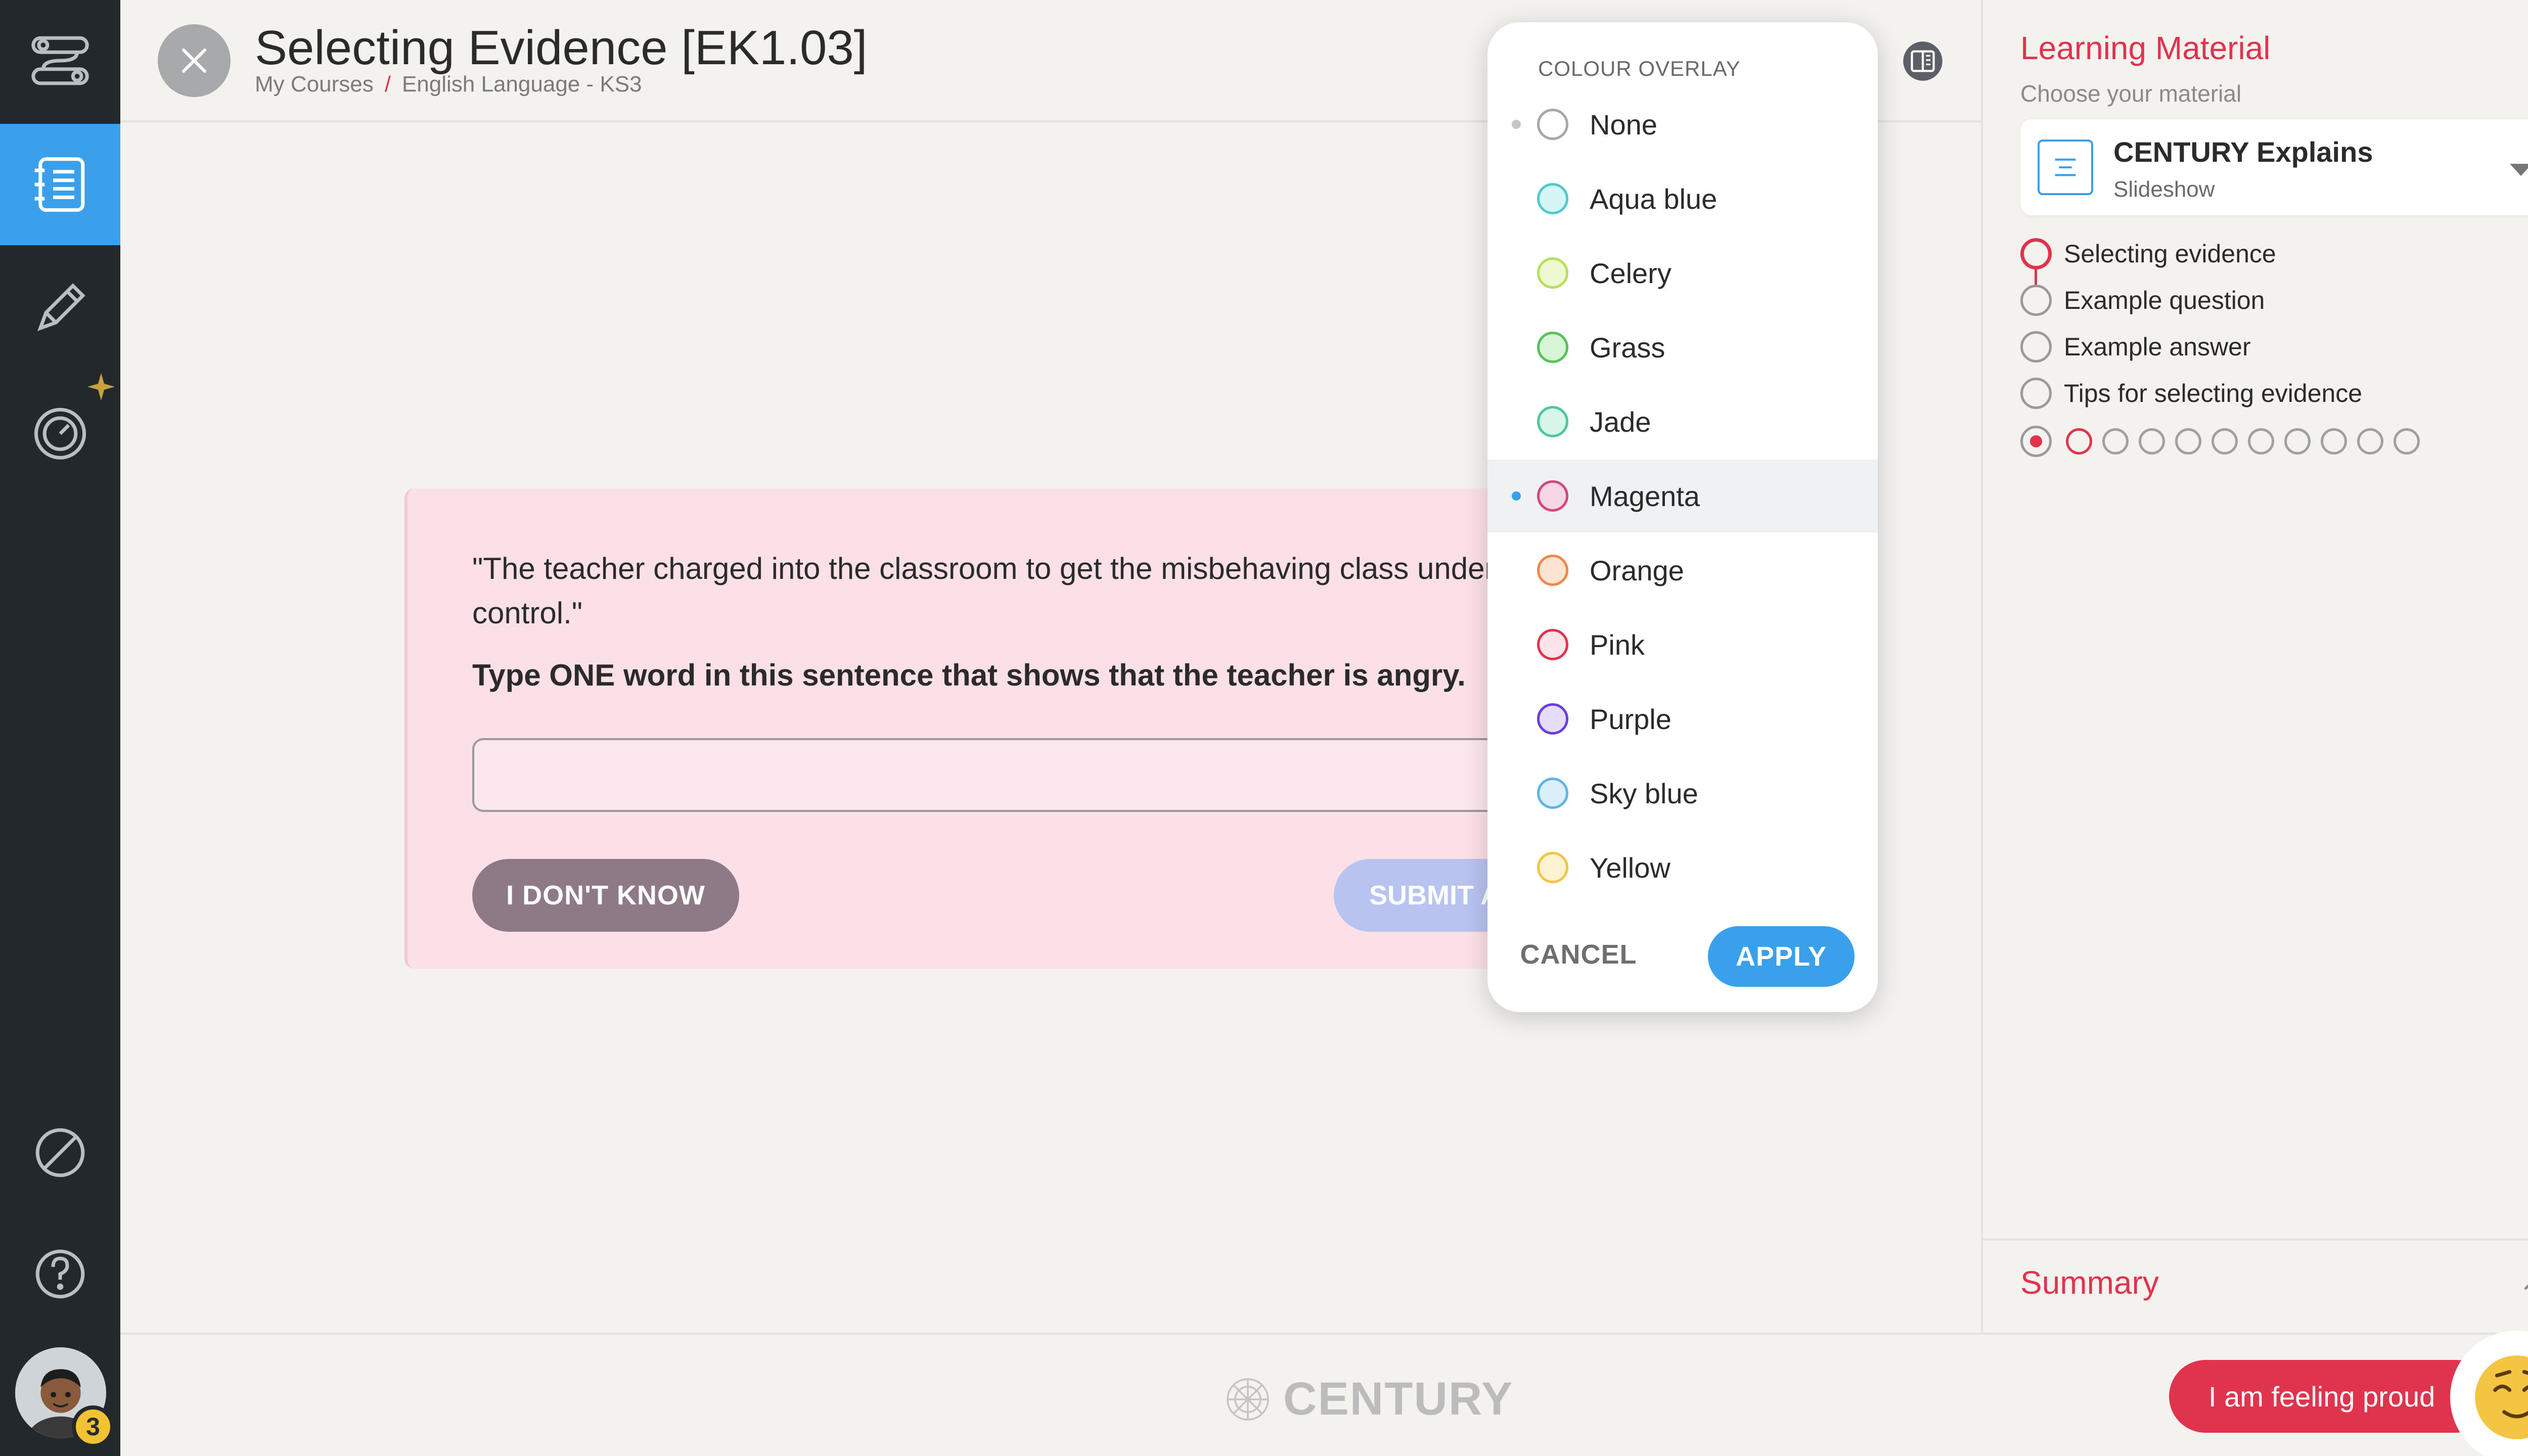 The height and width of the screenshot is (1456, 2528). Describe the element at coordinates (2256, 1287) in the screenshot. I see `summary-section: Summary` at that location.